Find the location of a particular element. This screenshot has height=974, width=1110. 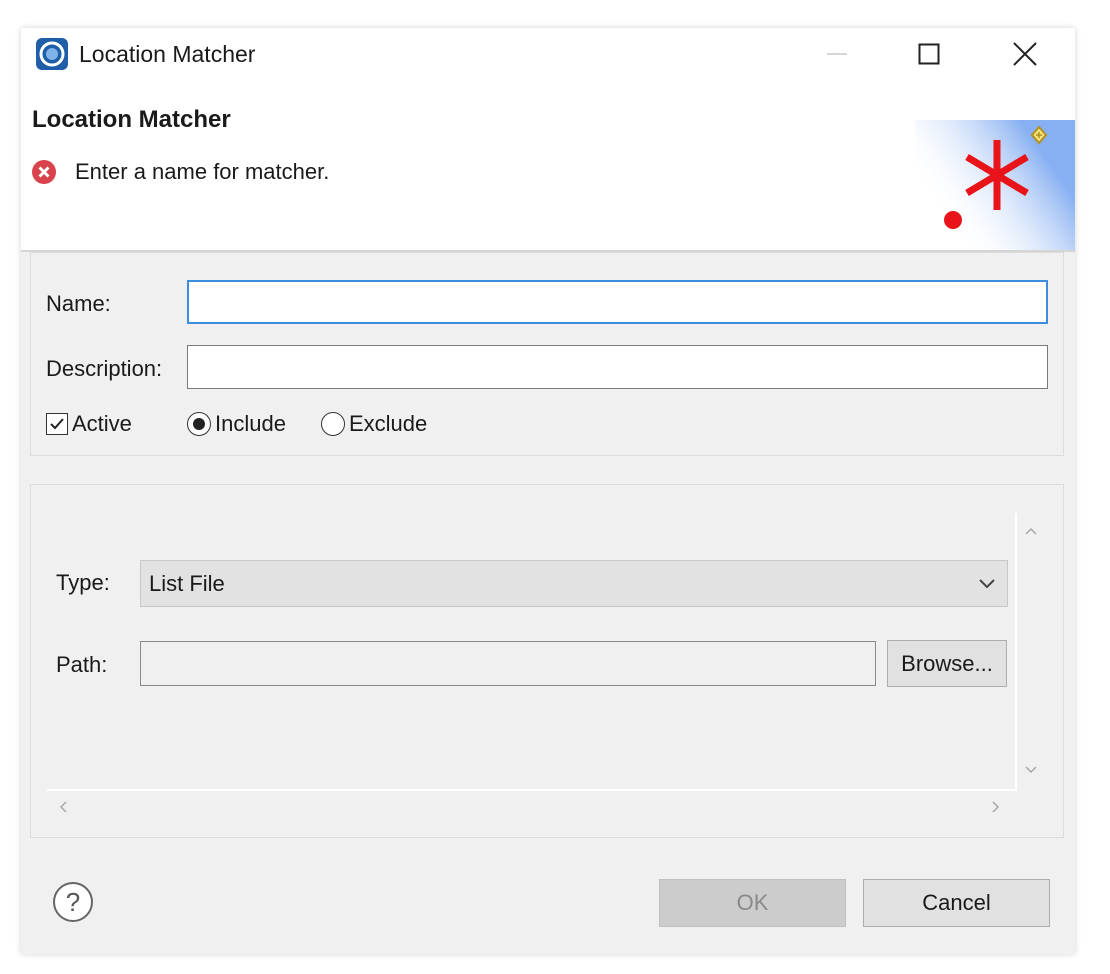

help-icon: ? is located at coordinates (73, 902).